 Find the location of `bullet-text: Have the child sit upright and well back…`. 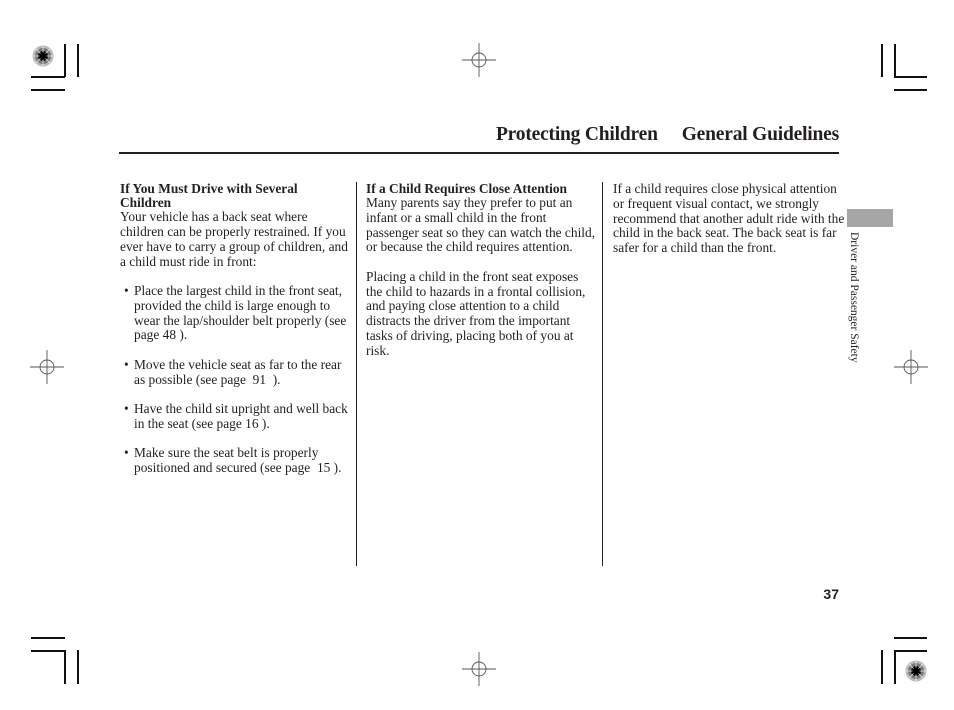

bullet-text: Have the child sit upright and well back… is located at coordinates (241, 416).